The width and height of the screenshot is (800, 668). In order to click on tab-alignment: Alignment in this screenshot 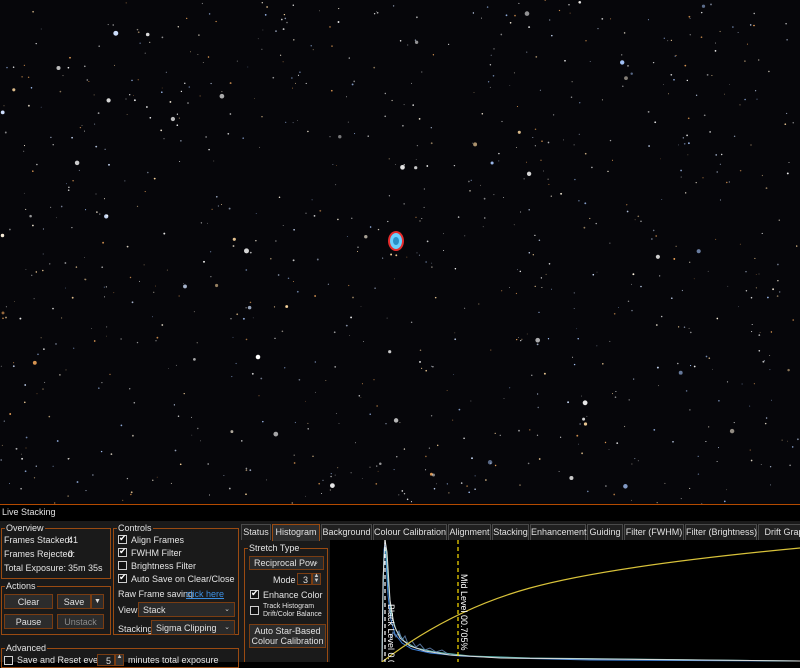, I will do `click(469, 532)`.